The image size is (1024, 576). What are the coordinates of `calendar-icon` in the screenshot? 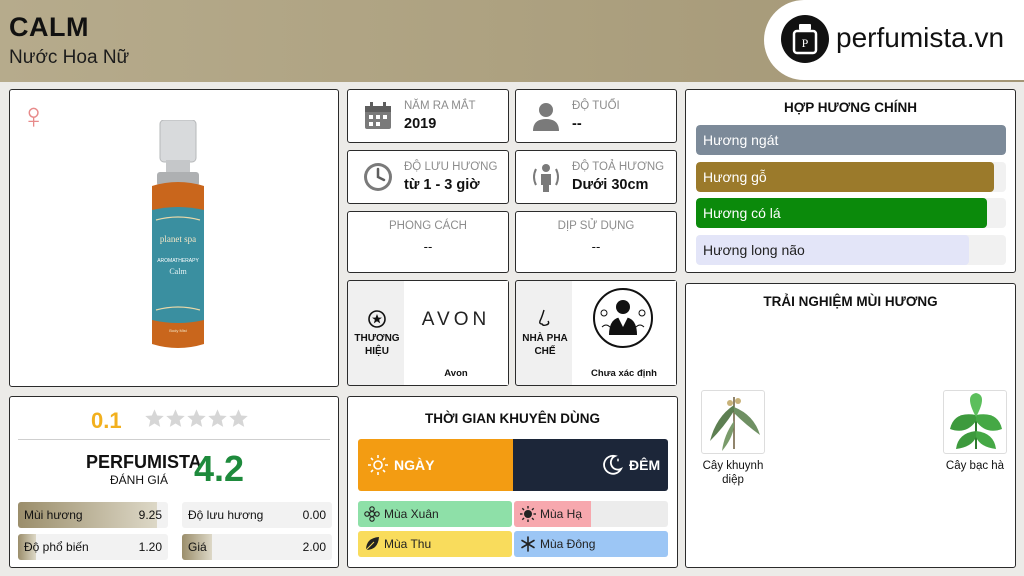 It's located at (378, 116).